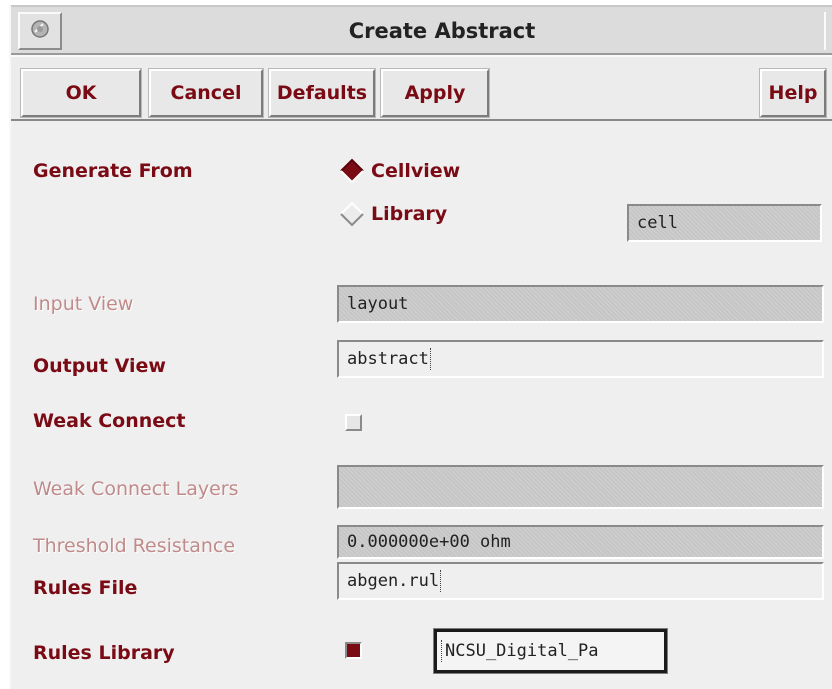 Image resolution: width=832 pixels, height=689 pixels. I want to click on weak-connect-checkbox, so click(353, 422).